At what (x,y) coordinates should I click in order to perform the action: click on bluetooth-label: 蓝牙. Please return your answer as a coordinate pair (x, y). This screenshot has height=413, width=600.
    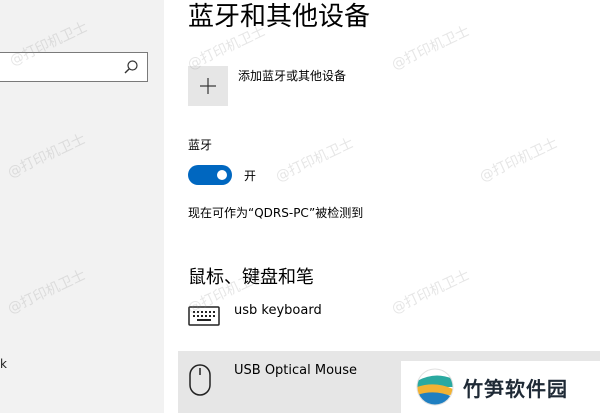
    Looking at the image, I should click on (200, 145).